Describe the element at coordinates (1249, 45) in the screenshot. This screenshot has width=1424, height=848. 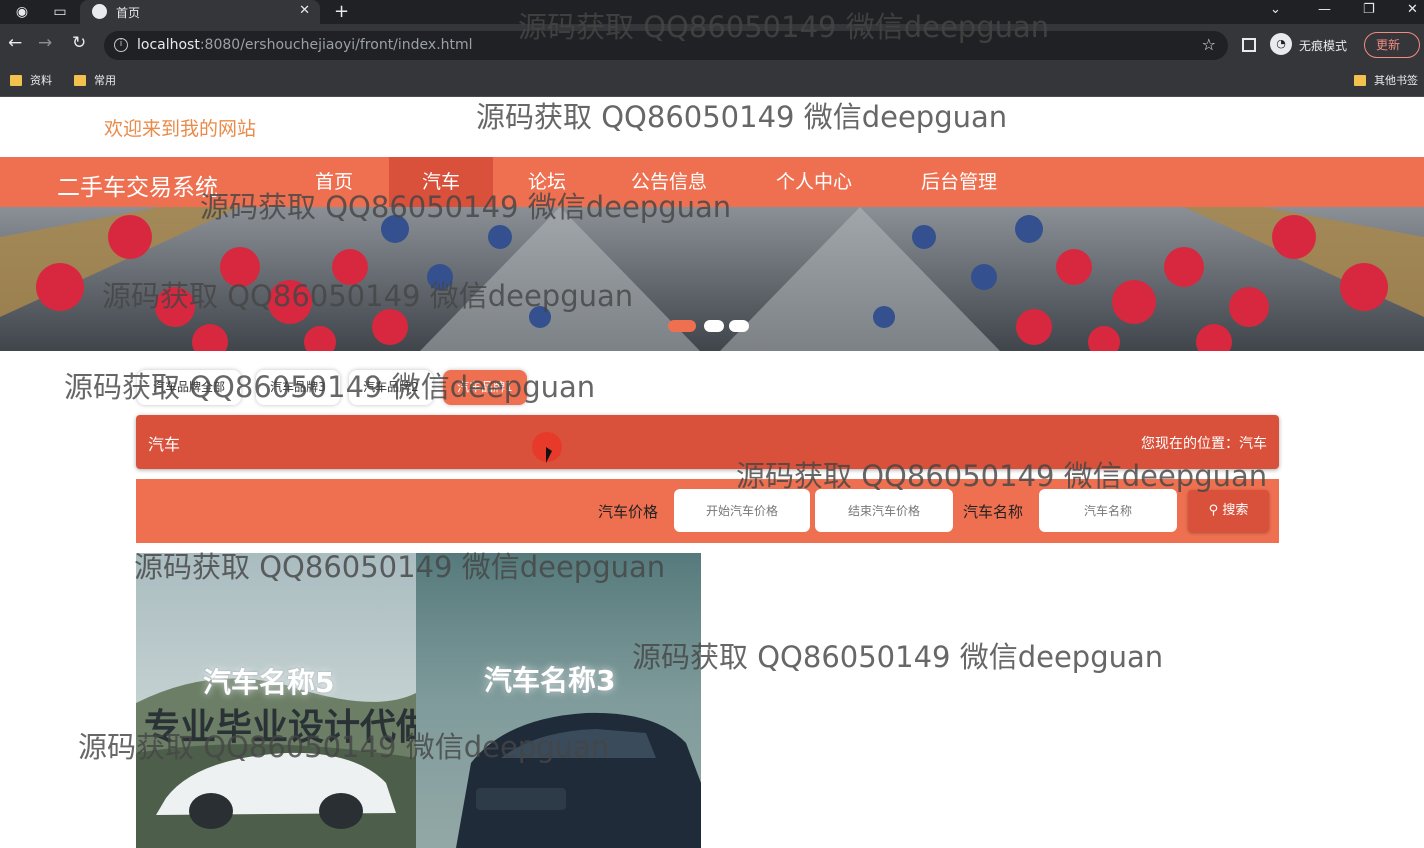
I see `side-panel-icon` at that location.